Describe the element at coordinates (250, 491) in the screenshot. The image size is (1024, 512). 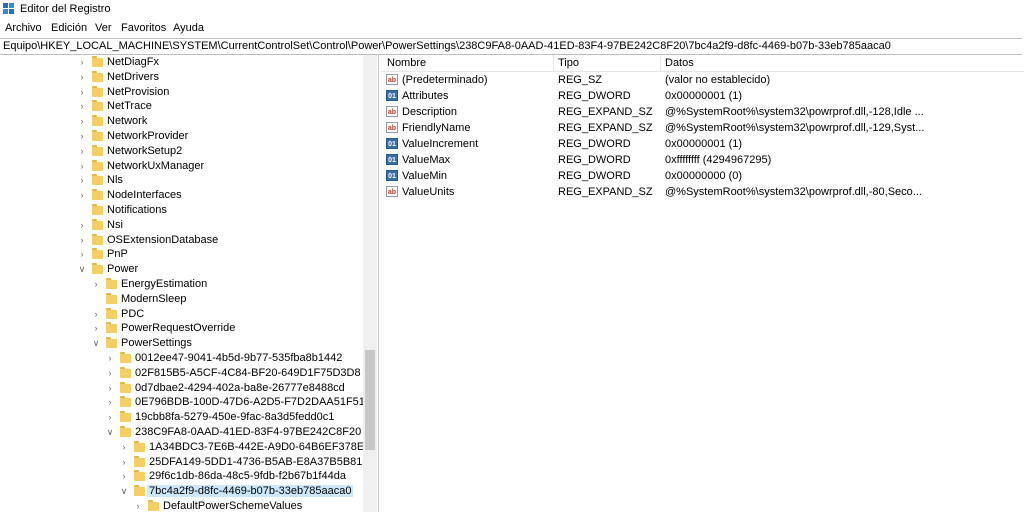
I see `tree-node-label: 7bc4a2f9-d8fc-4469-b07b-33eb785aaca0` at that location.